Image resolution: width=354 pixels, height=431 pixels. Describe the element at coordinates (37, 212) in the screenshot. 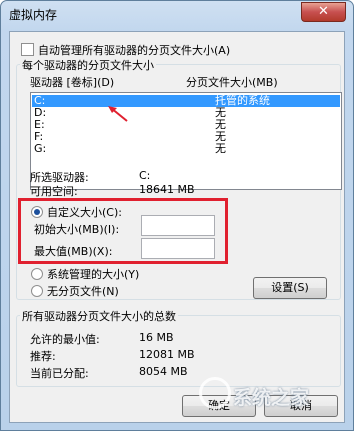

I see `custom-size-radio` at that location.